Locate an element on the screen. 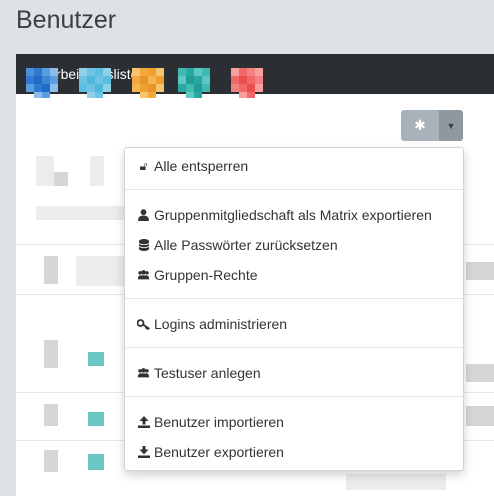  menu-item-label: Benutzer importieren is located at coordinates (219, 422).